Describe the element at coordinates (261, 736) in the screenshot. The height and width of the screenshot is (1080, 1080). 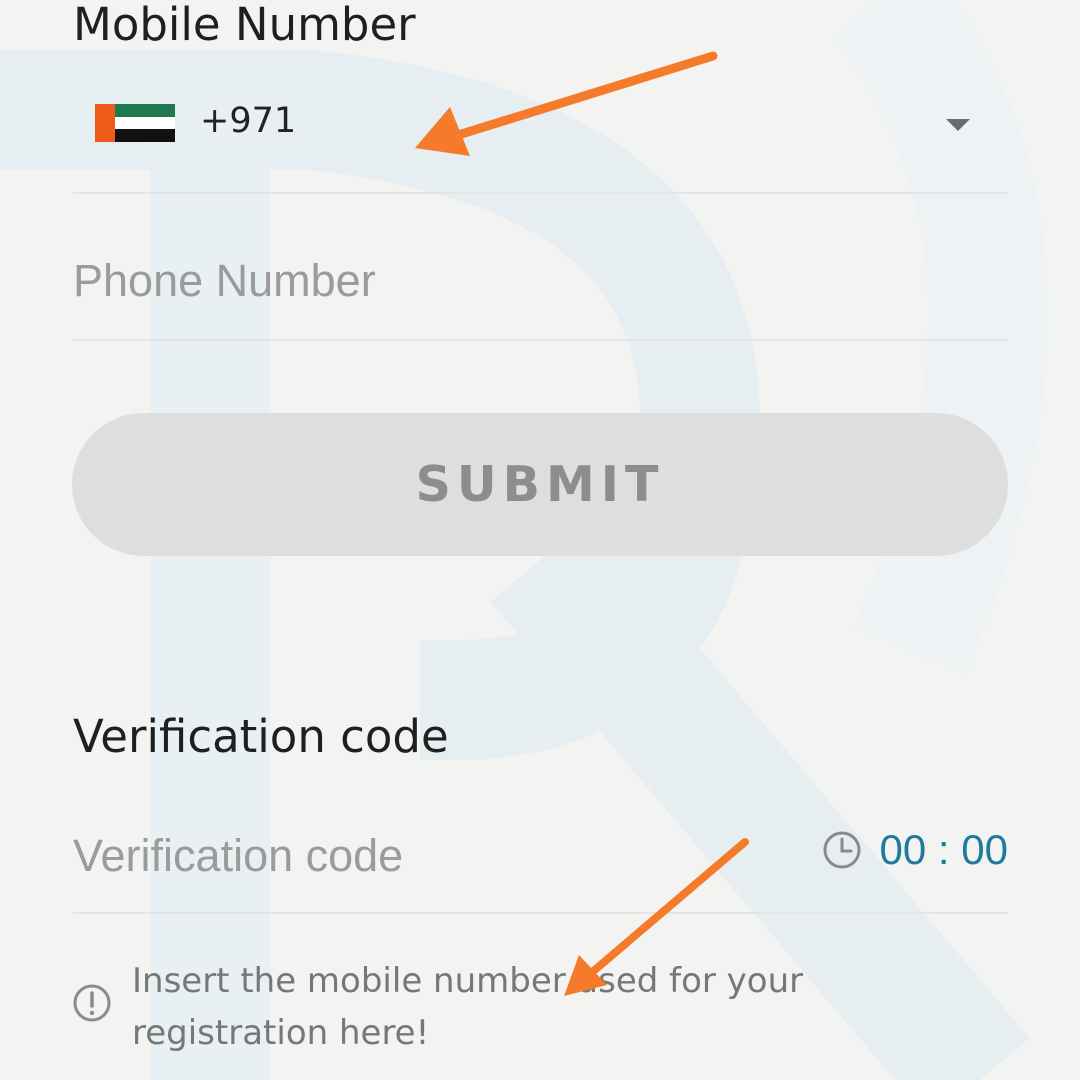
I see `verification-code-title: Verification code` at that location.